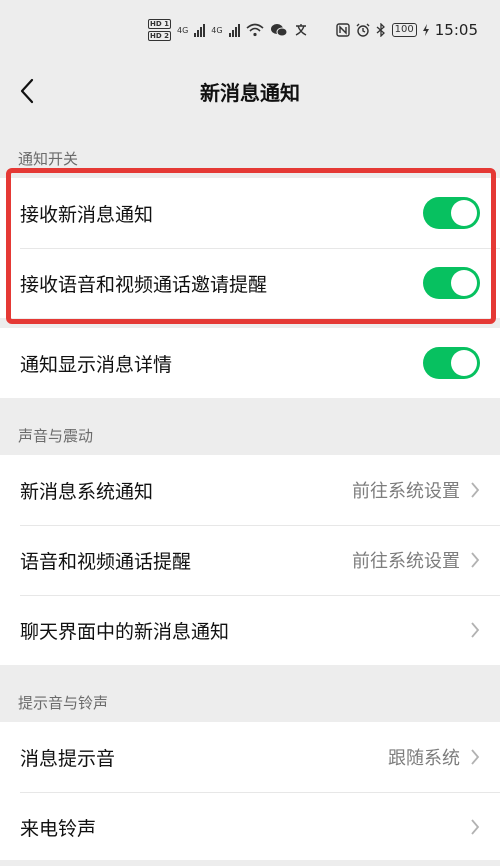 This screenshot has height=866, width=500. What do you see at coordinates (159, 24) in the screenshot?
I see `hd-badge-1: HD 1` at bounding box center [159, 24].